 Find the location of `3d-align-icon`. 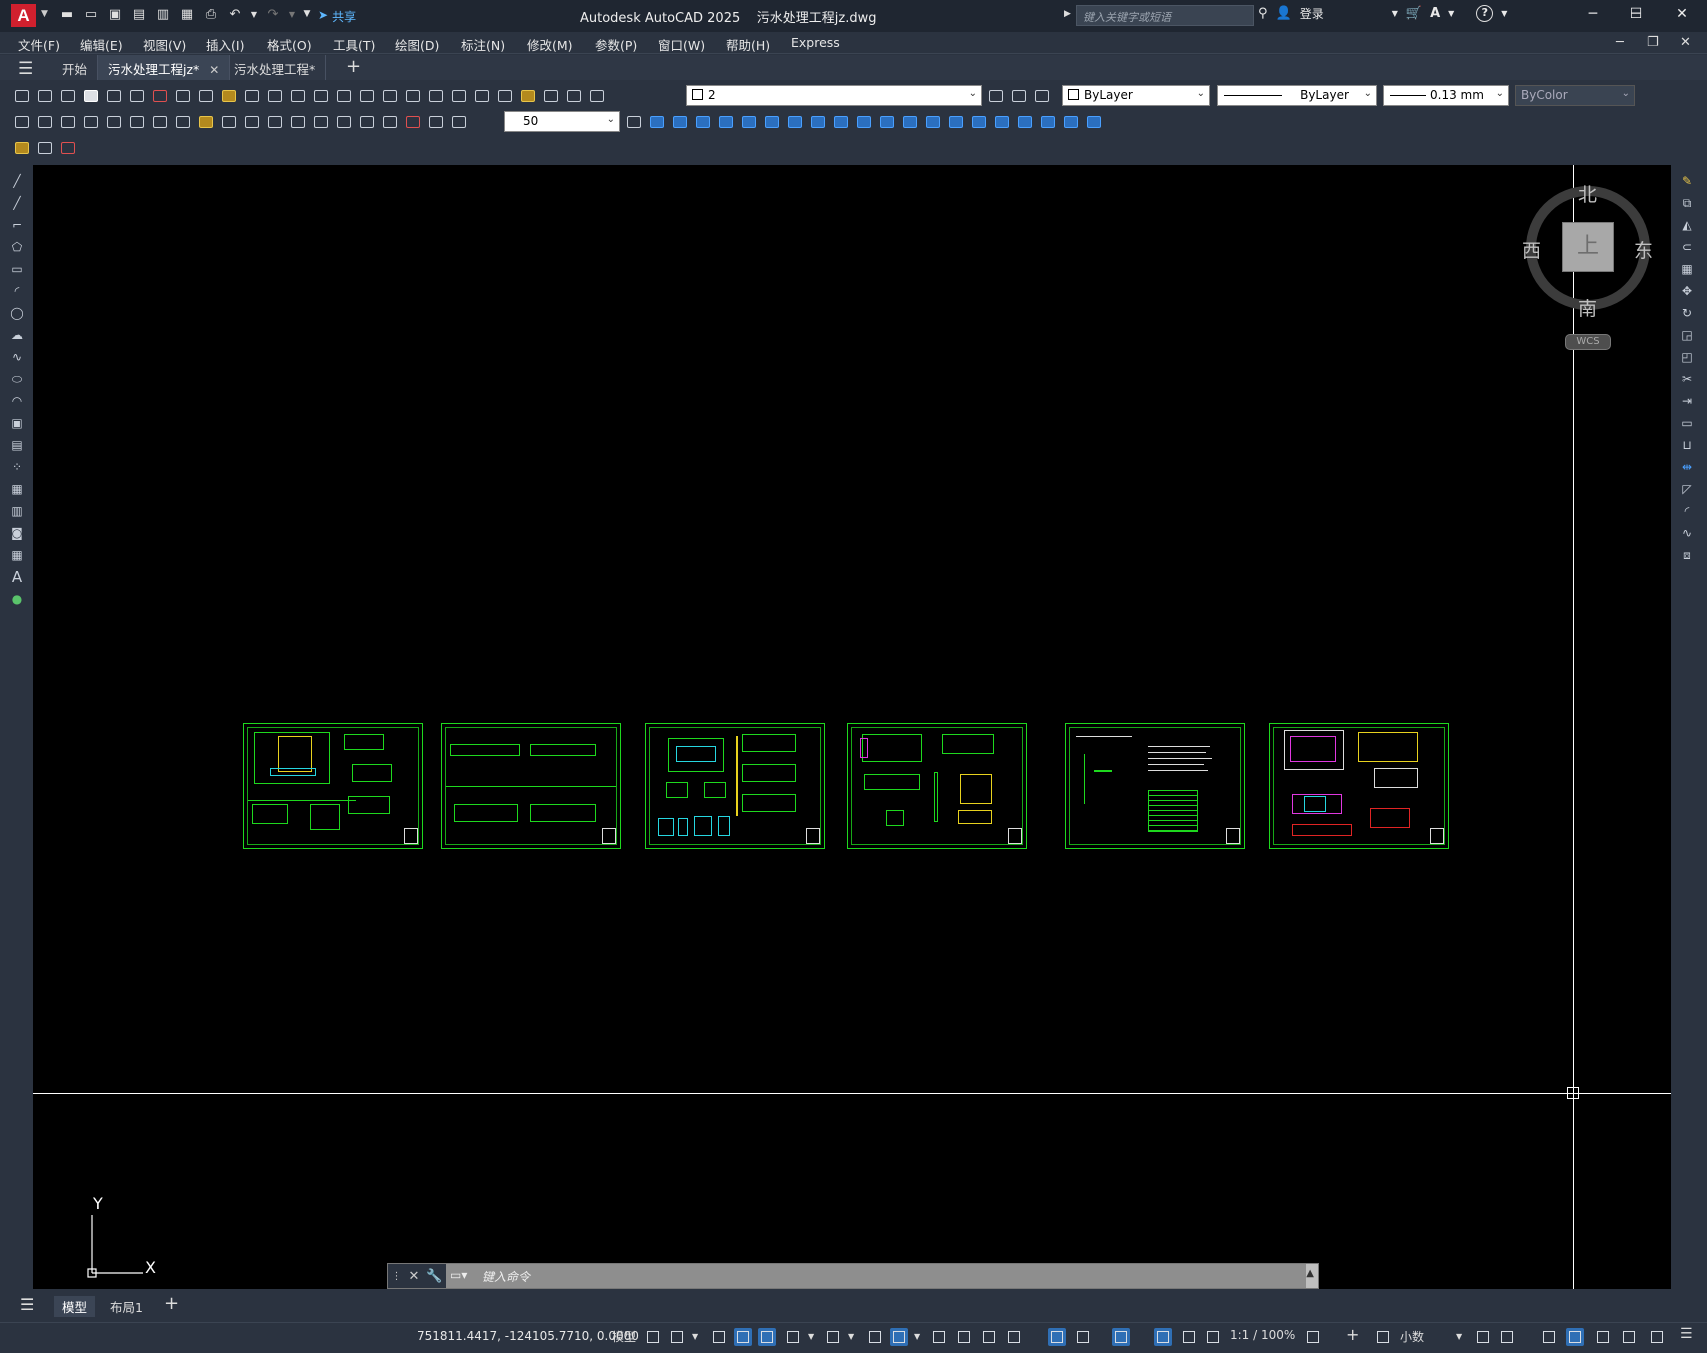

3d-align-icon is located at coordinates (1093, 121).